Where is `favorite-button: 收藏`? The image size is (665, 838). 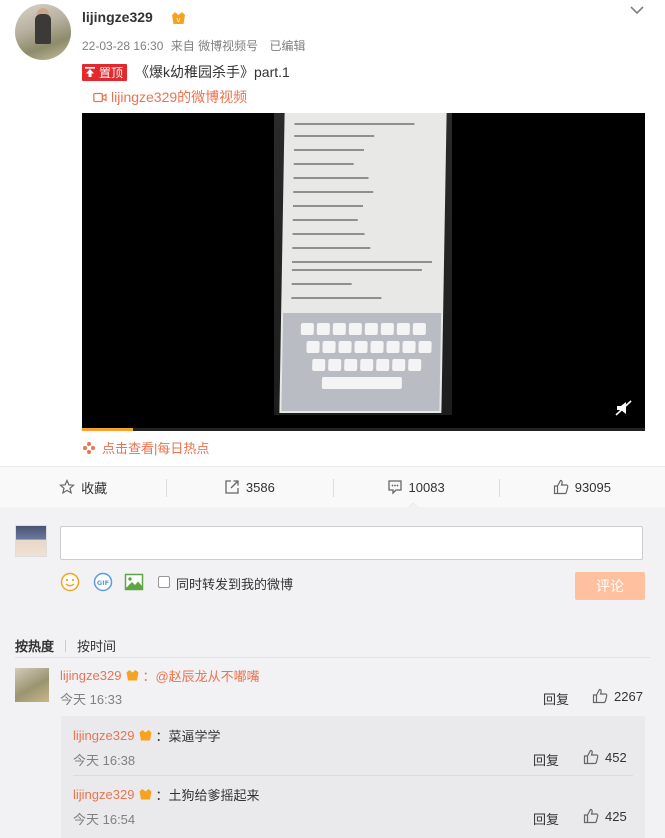
favorite-button: 收藏 is located at coordinates (83, 487).